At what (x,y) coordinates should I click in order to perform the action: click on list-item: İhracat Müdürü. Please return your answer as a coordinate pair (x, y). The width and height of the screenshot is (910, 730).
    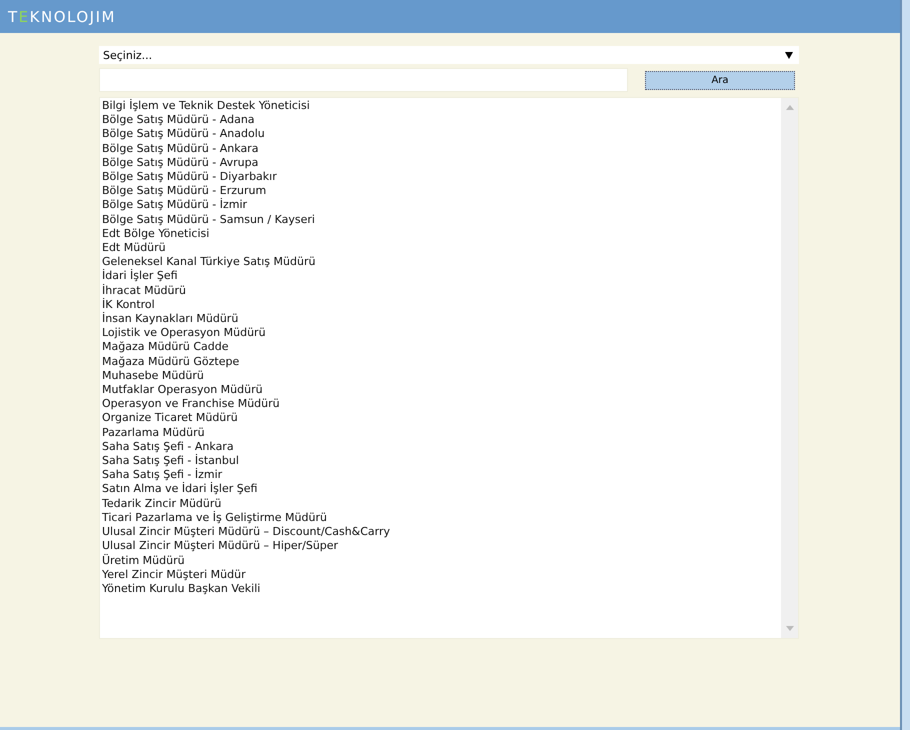
    Looking at the image, I should click on (440, 291).